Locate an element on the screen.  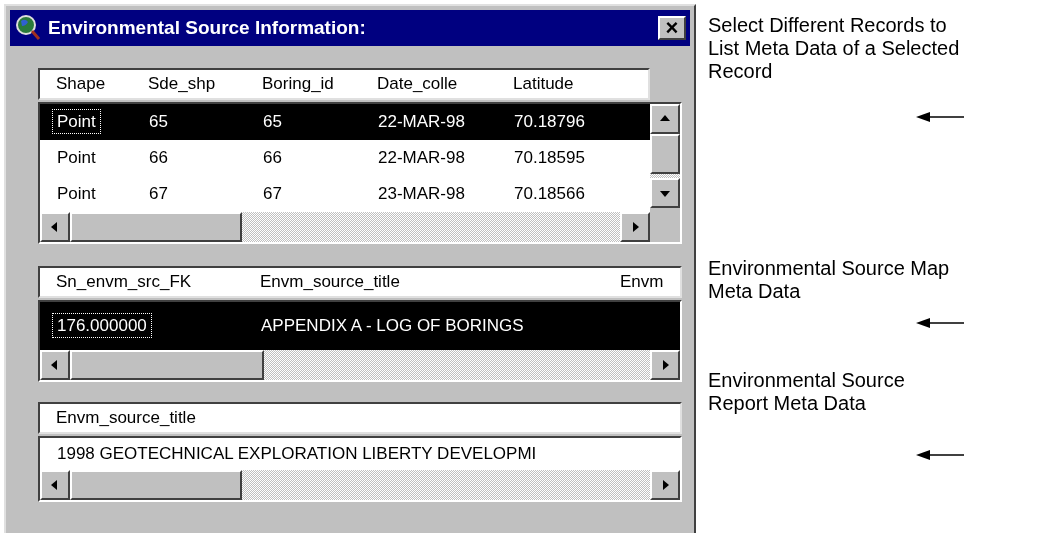
close-button: × is located at coordinates (672, 28).